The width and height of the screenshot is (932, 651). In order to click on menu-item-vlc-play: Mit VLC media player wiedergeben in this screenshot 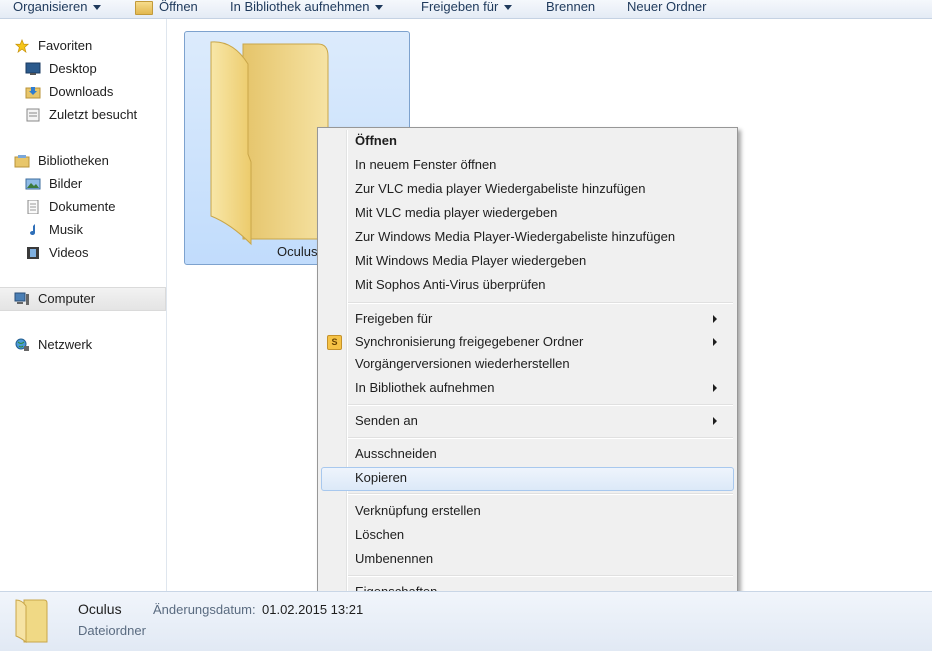, I will do `click(456, 213)`.